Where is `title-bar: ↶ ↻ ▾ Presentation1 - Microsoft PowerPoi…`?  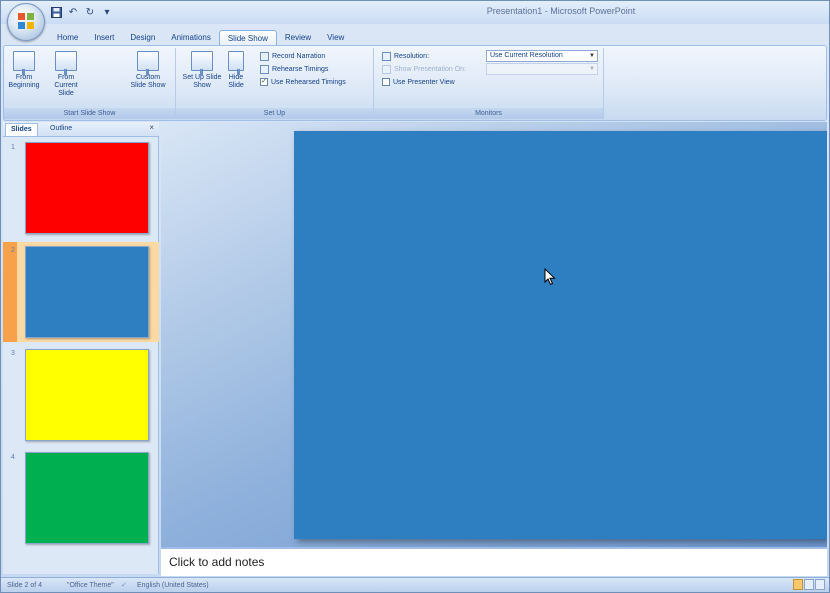
title-bar: ↶ ↻ ▾ Presentation1 - Microsoft PowerPoi… is located at coordinates (415, 12).